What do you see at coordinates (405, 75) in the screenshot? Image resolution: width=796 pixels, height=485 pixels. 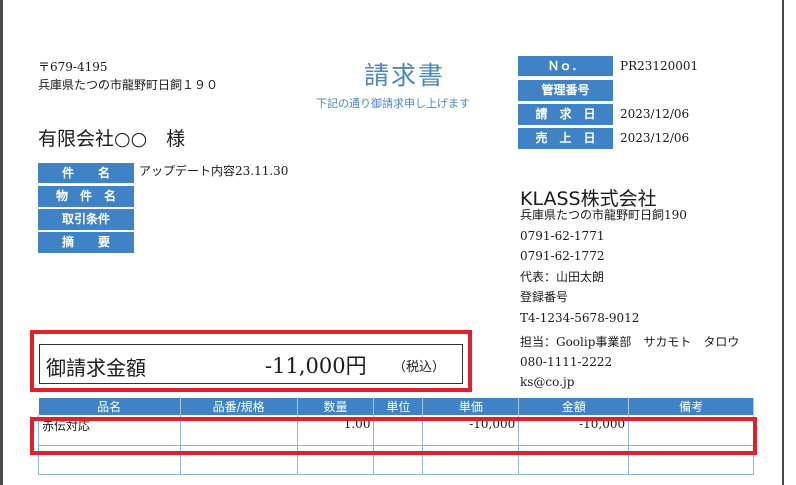 I see `document-title: 請求書` at bounding box center [405, 75].